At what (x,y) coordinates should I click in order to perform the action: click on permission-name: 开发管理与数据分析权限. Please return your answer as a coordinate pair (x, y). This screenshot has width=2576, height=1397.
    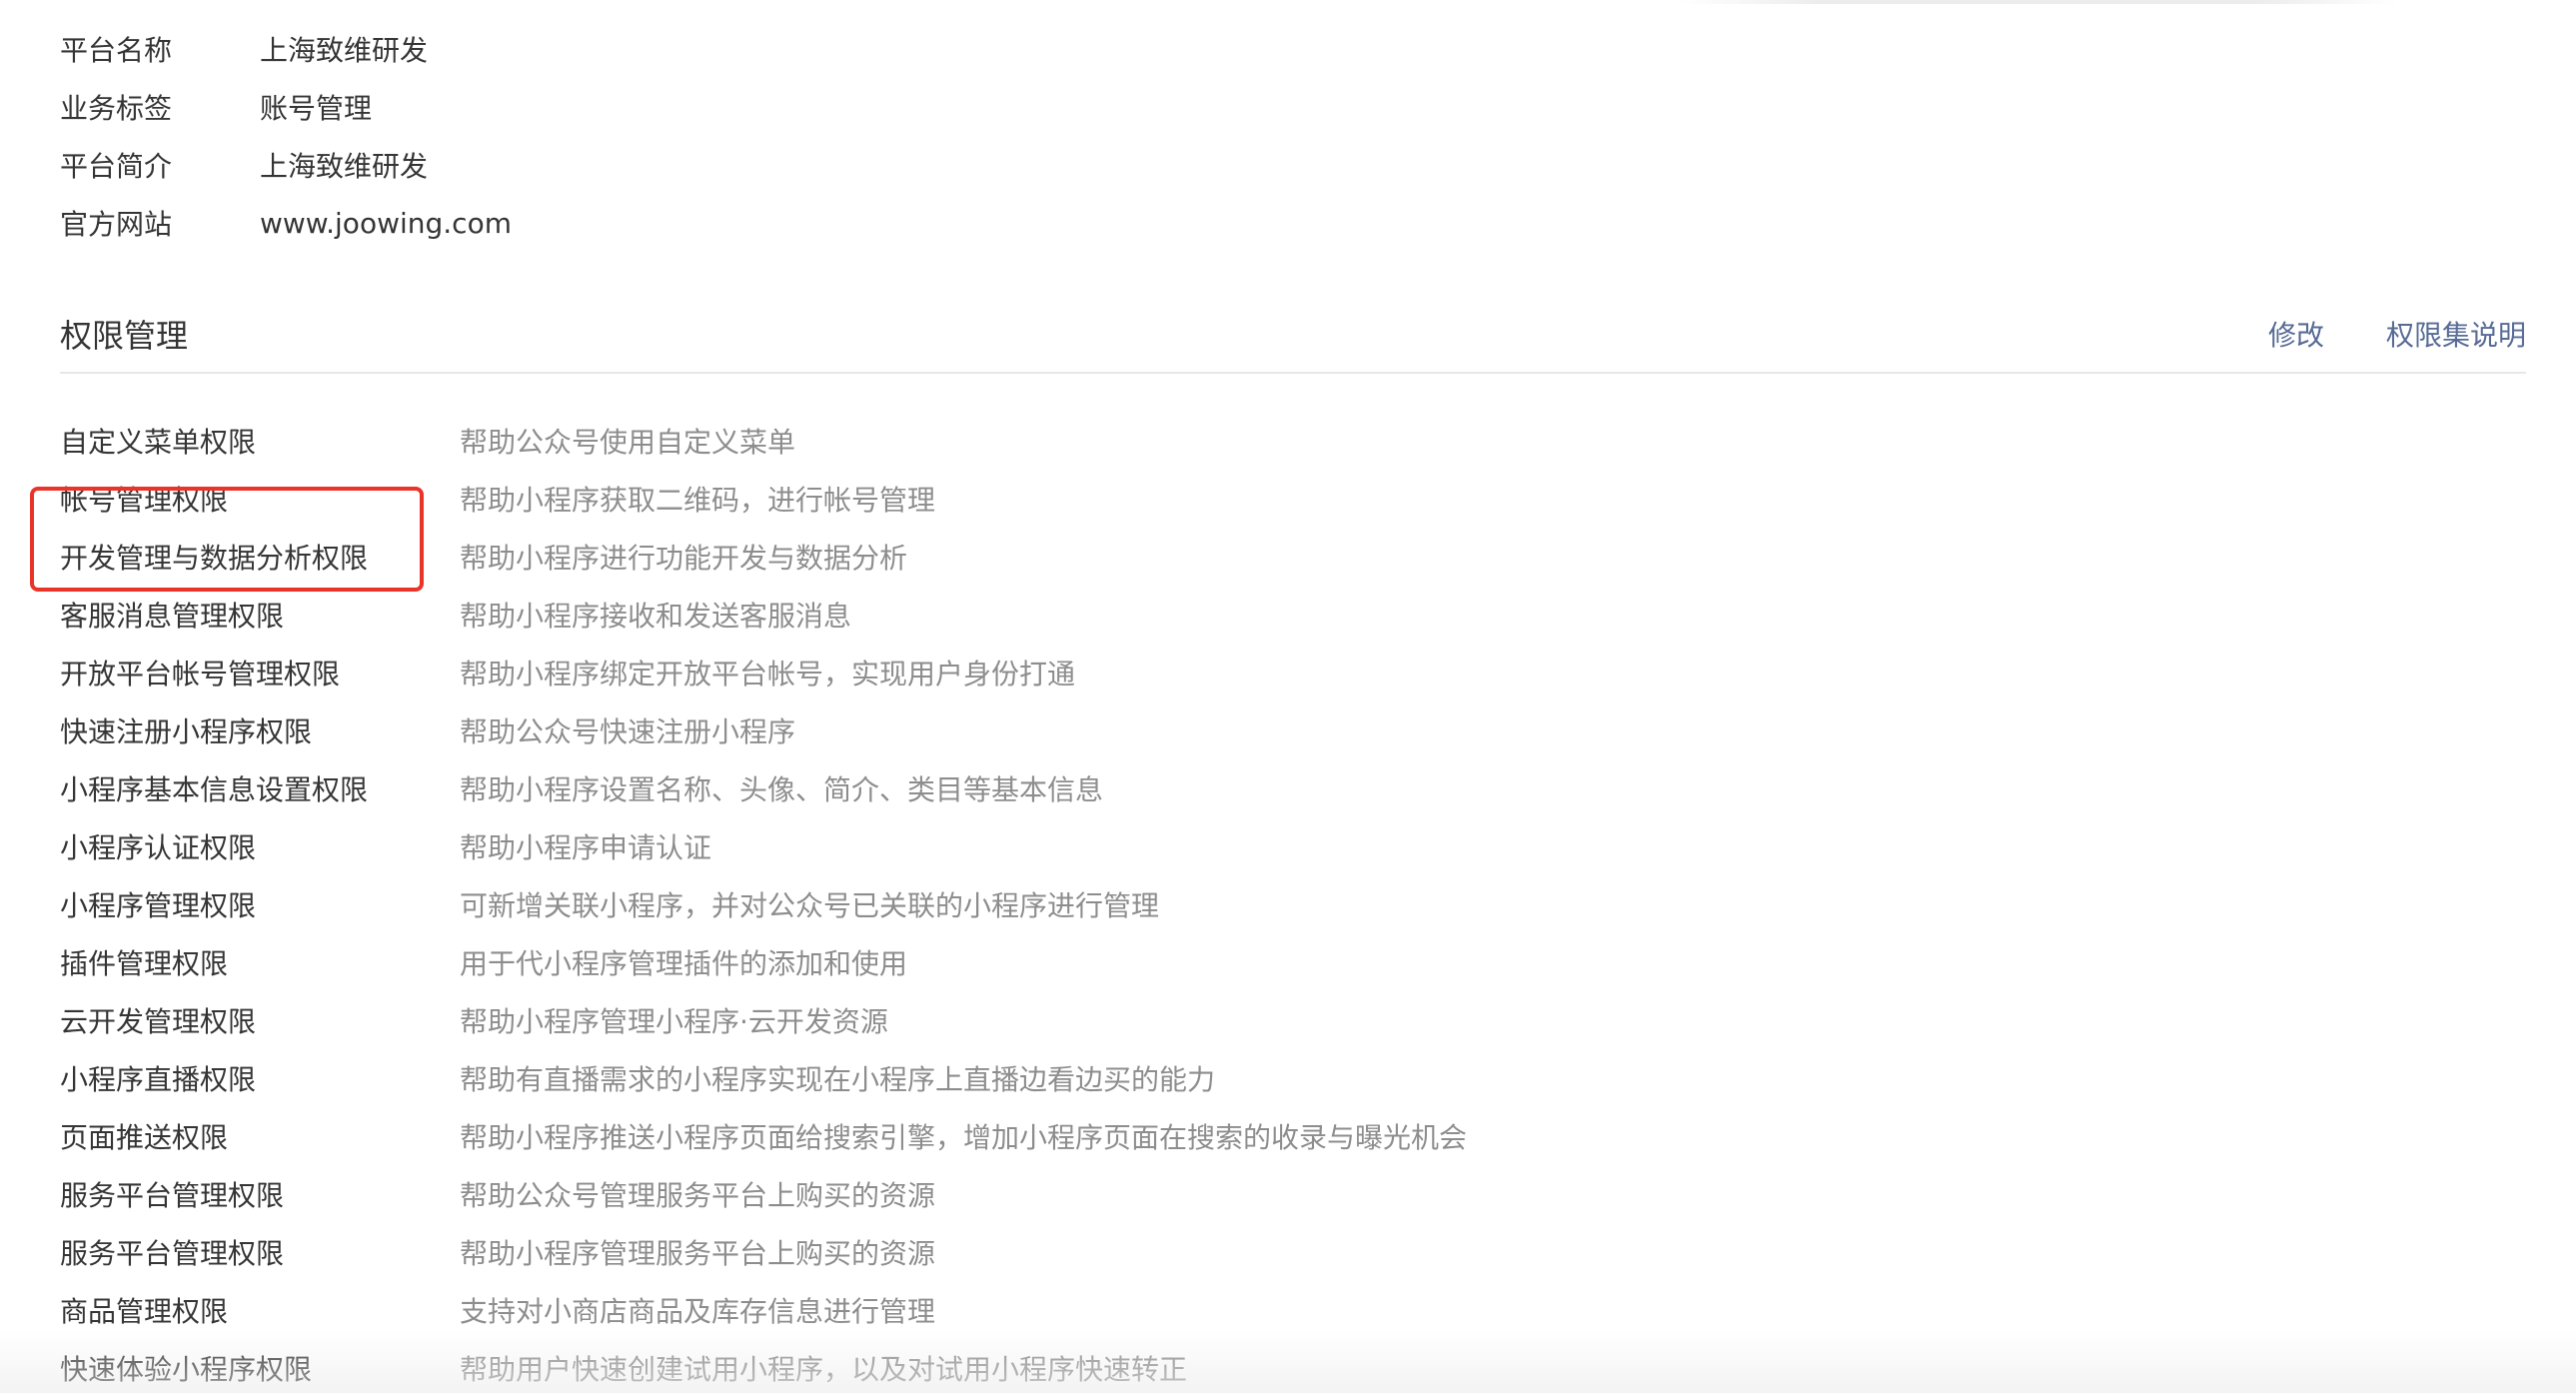
    Looking at the image, I should click on (214, 558).